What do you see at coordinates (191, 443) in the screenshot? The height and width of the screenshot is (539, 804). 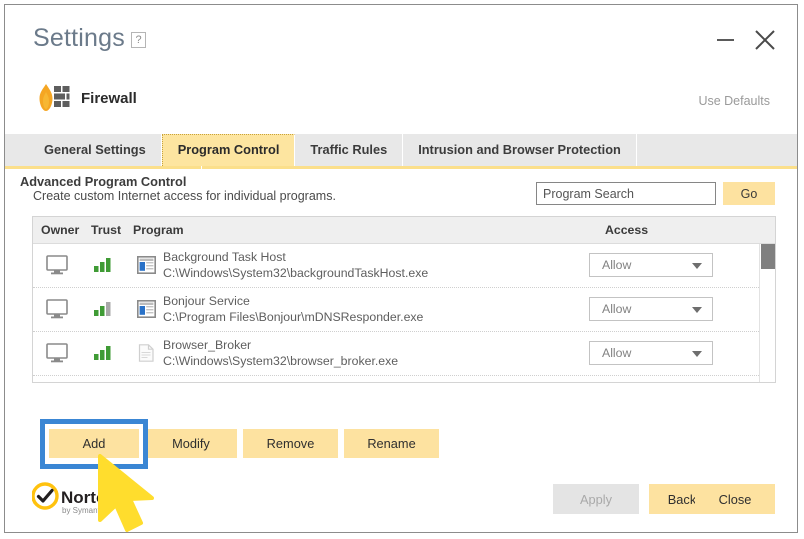 I see `modify-button: Modify` at bounding box center [191, 443].